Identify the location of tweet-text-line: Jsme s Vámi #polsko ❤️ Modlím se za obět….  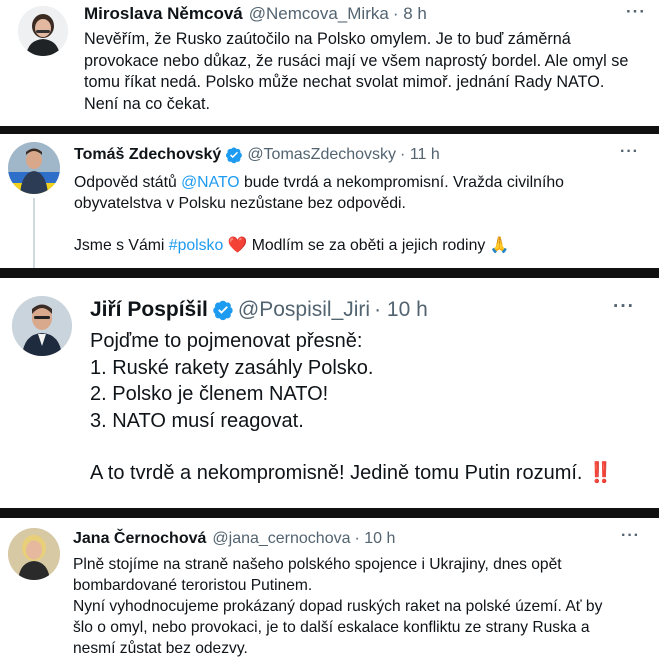
(319, 245).